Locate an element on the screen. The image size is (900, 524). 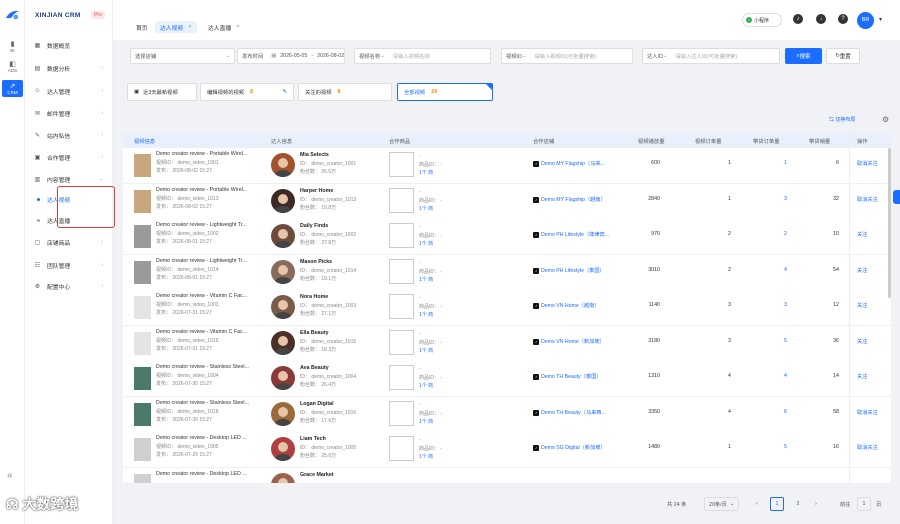
sidebar-item-content: ▥ 内容管理 ⌄ is located at coordinates (71, 179).